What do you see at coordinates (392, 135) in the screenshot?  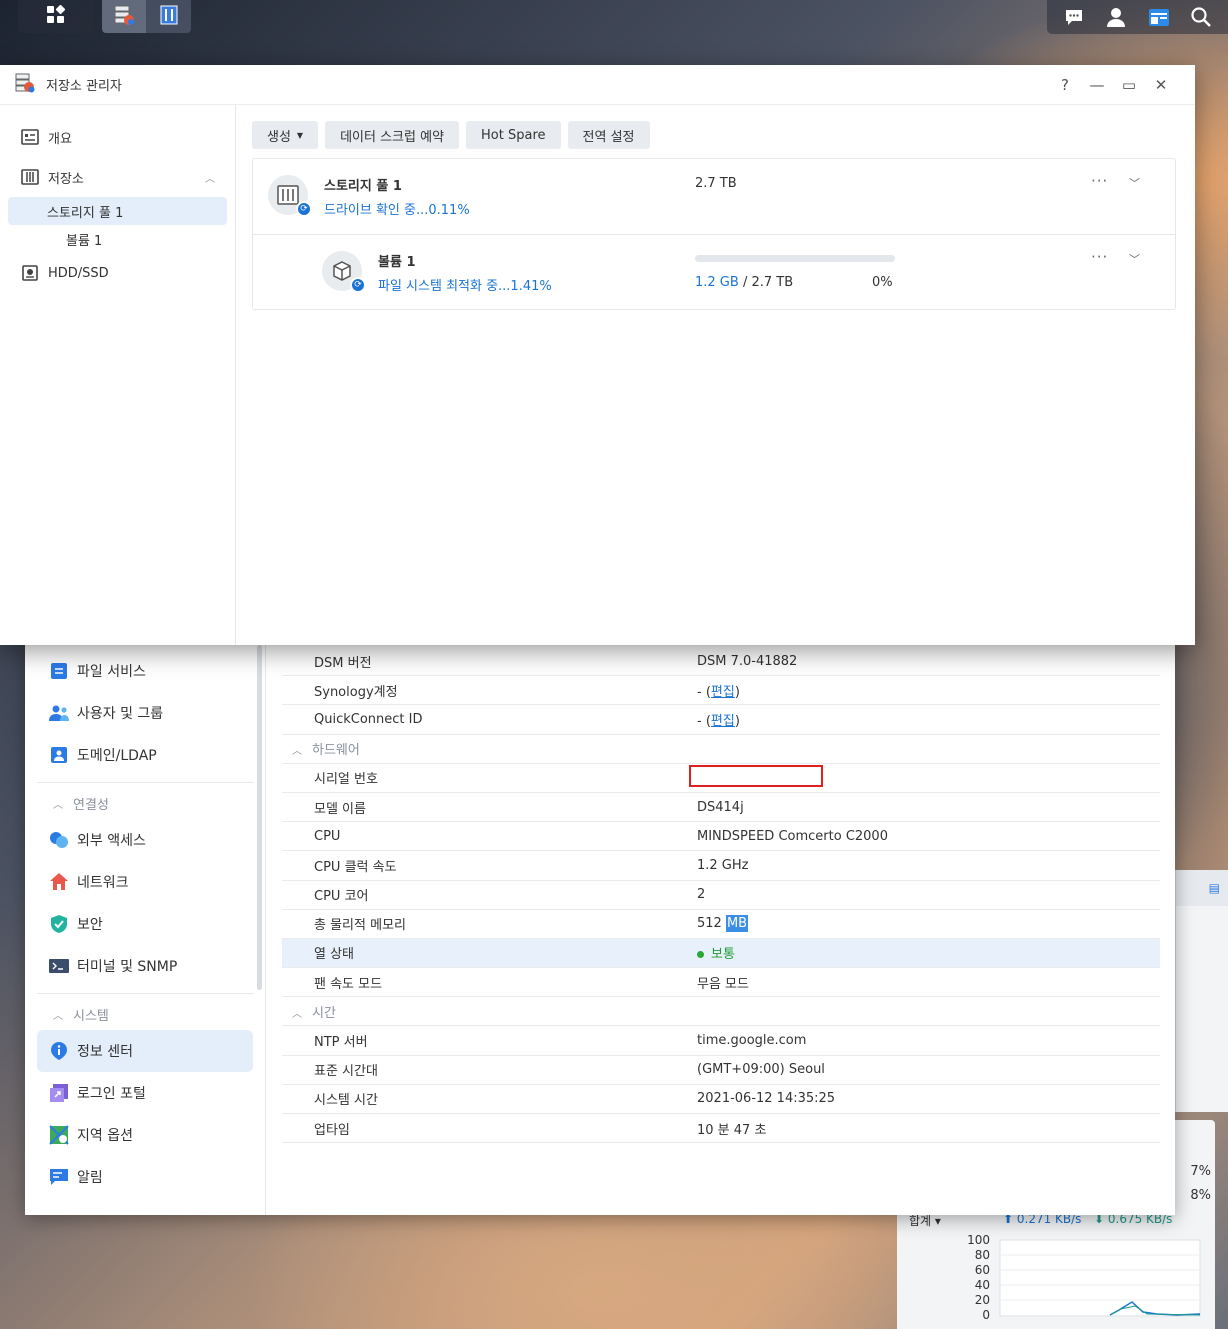 I see `data-scrub-schedule-button: 데이터 스크럽 예약` at bounding box center [392, 135].